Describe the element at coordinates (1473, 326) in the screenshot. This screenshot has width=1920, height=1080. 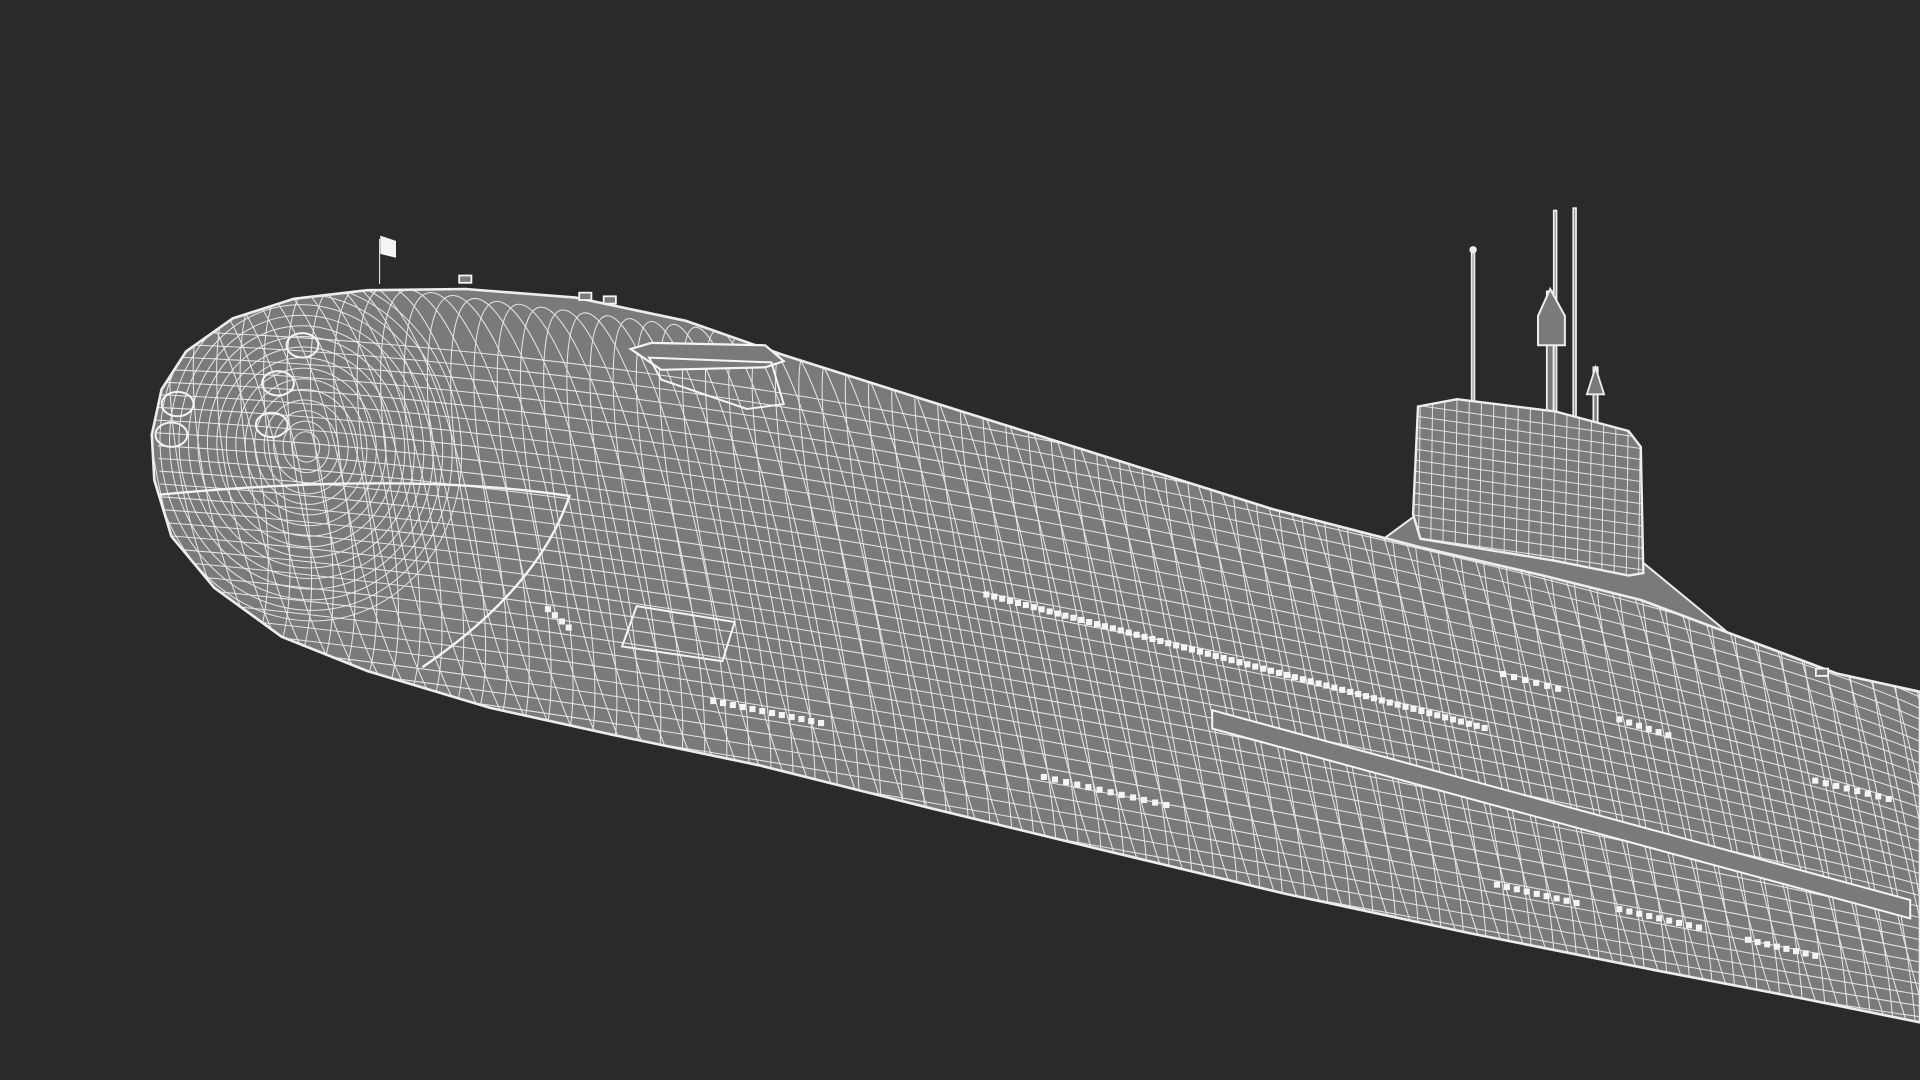
I see `mast-left` at that location.